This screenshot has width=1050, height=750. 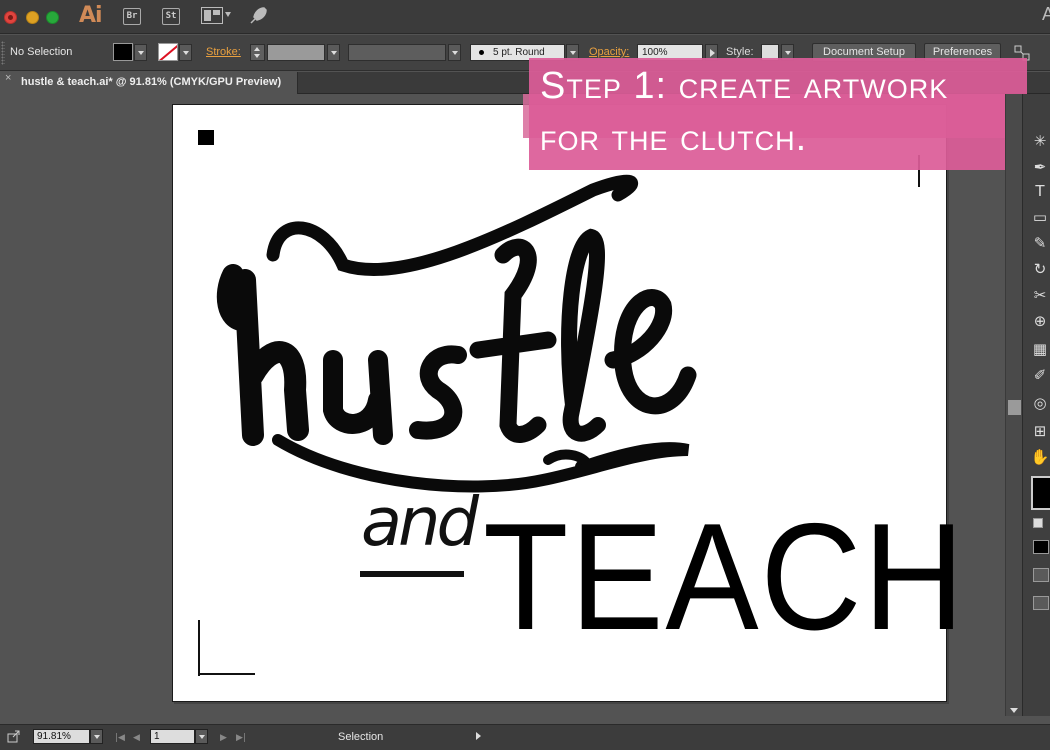 What do you see at coordinates (1039, 141) in the screenshot?
I see `selection-tool-icon: ✳` at bounding box center [1039, 141].